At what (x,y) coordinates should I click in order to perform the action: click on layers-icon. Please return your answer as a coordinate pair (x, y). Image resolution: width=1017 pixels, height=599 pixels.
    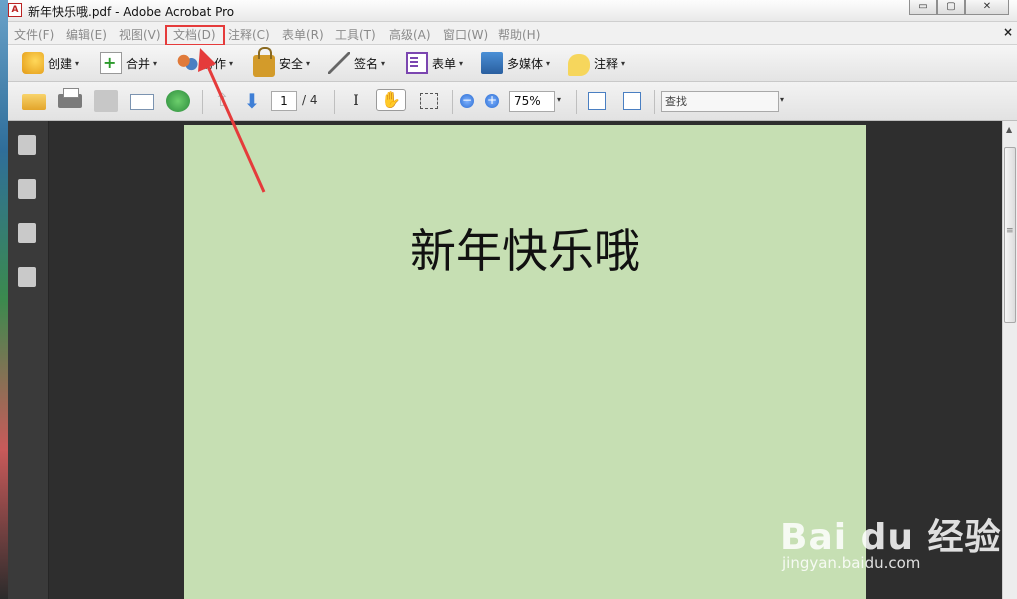
    Looking at the image, I should click on (27, 233).